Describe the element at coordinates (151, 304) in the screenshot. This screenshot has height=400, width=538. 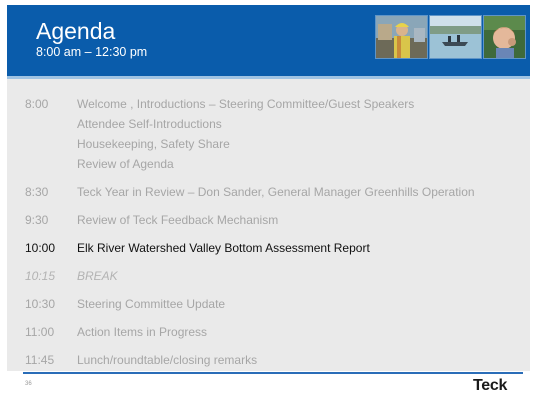
I see `agenda-text: Steering Committee Update` at that location.